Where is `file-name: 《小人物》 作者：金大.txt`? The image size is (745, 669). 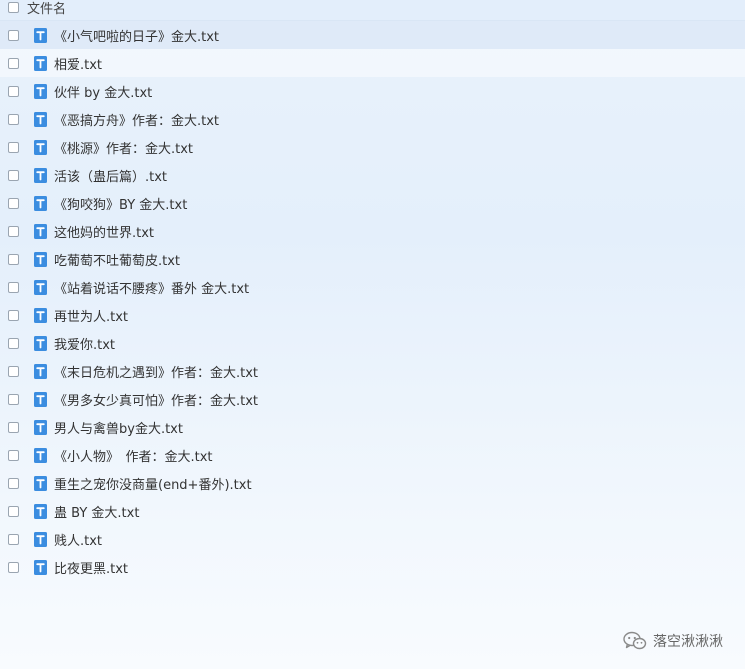 file-name: 《小人物》 作者：金大.txt is located at coordinates (133, 457).